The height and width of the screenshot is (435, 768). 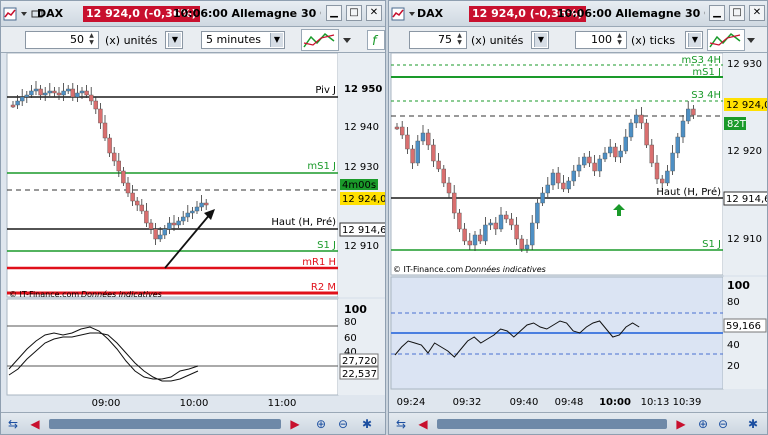 What do you see at coordinates (106, 403) in the screenshot?
I see `time-label-0900: 09:00` at bounding box center [106, 403].